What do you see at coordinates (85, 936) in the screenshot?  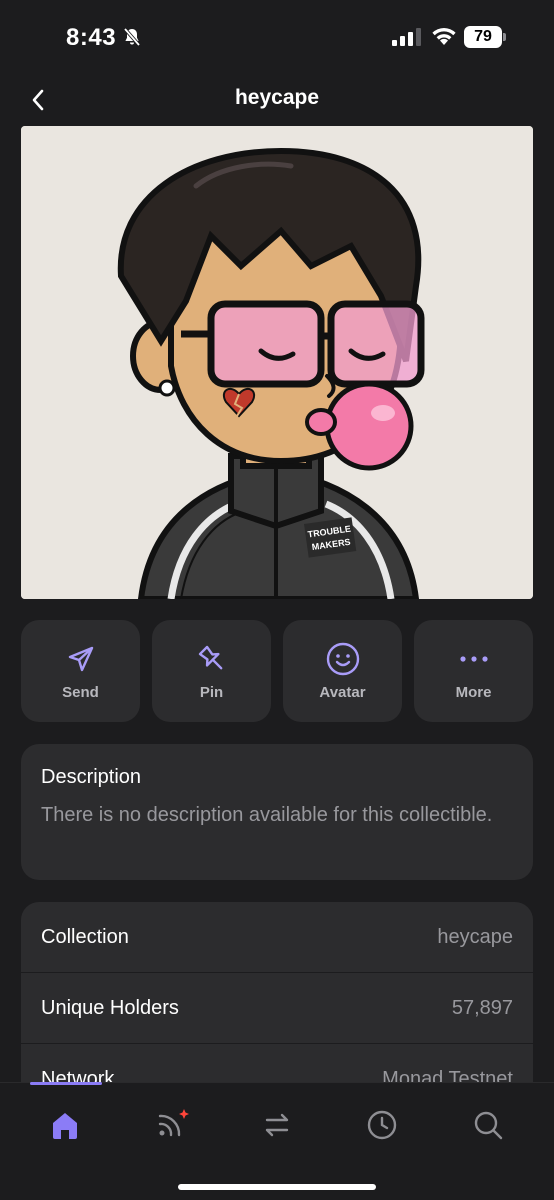 I see `collection-label: Collection` at bounding box center [85, 936].